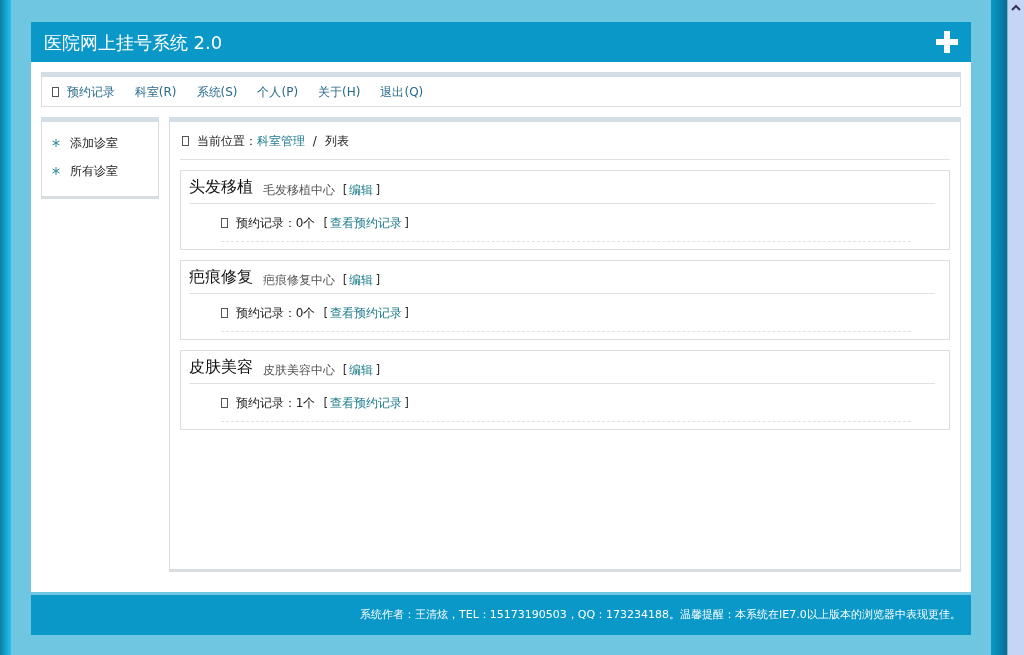 The width and height of the screenshot is (1024, 655). What do you see at coordinates (220, 277) in the screenshot?
I see `department-name: 疤痕修复` at bounding box center [220, 277].